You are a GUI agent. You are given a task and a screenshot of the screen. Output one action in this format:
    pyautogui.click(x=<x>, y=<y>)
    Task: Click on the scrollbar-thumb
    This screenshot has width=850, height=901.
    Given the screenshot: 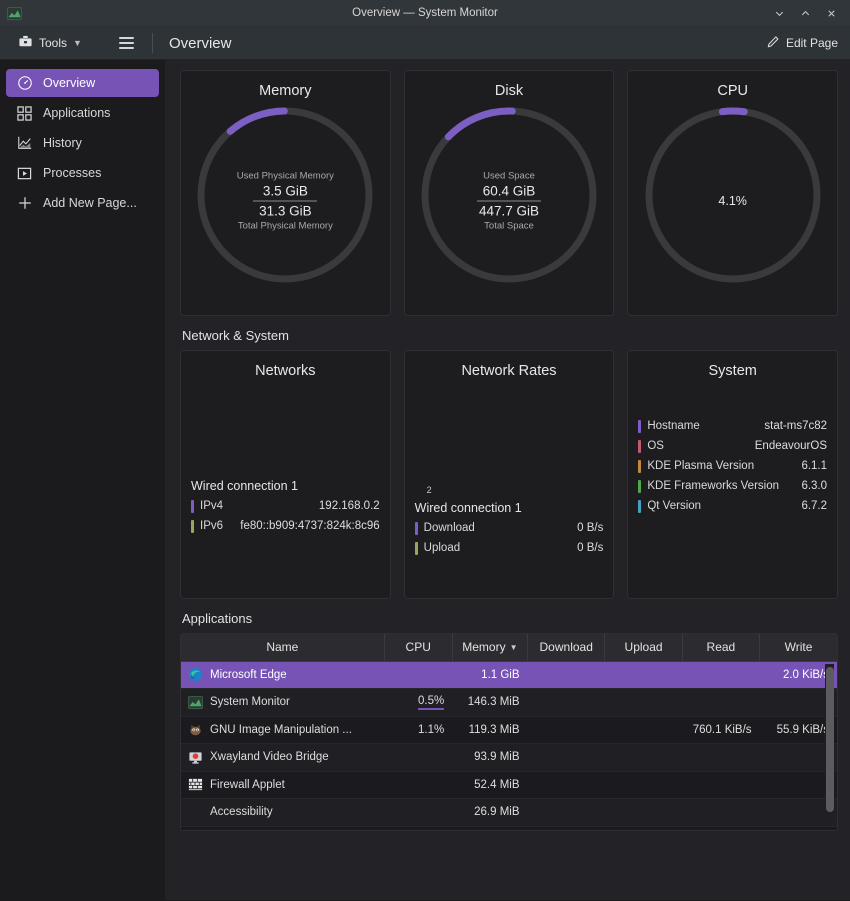 What is the action you would take?
    pyautogui.click(x=830, y=739)
    